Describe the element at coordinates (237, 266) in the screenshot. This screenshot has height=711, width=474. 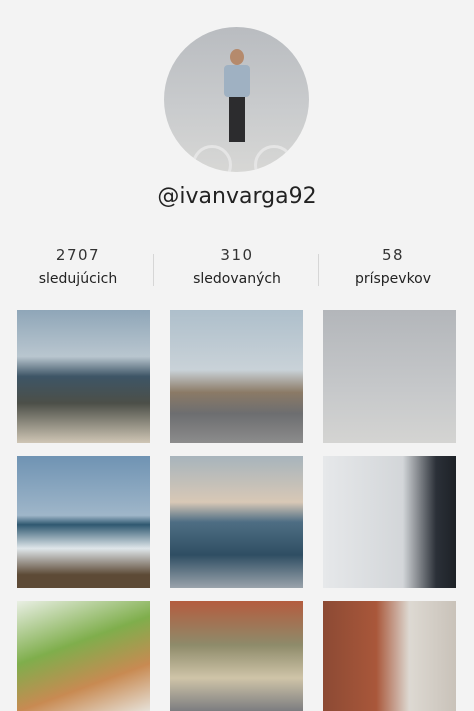
I see `stat-following: 310 sledovaných` at that location.